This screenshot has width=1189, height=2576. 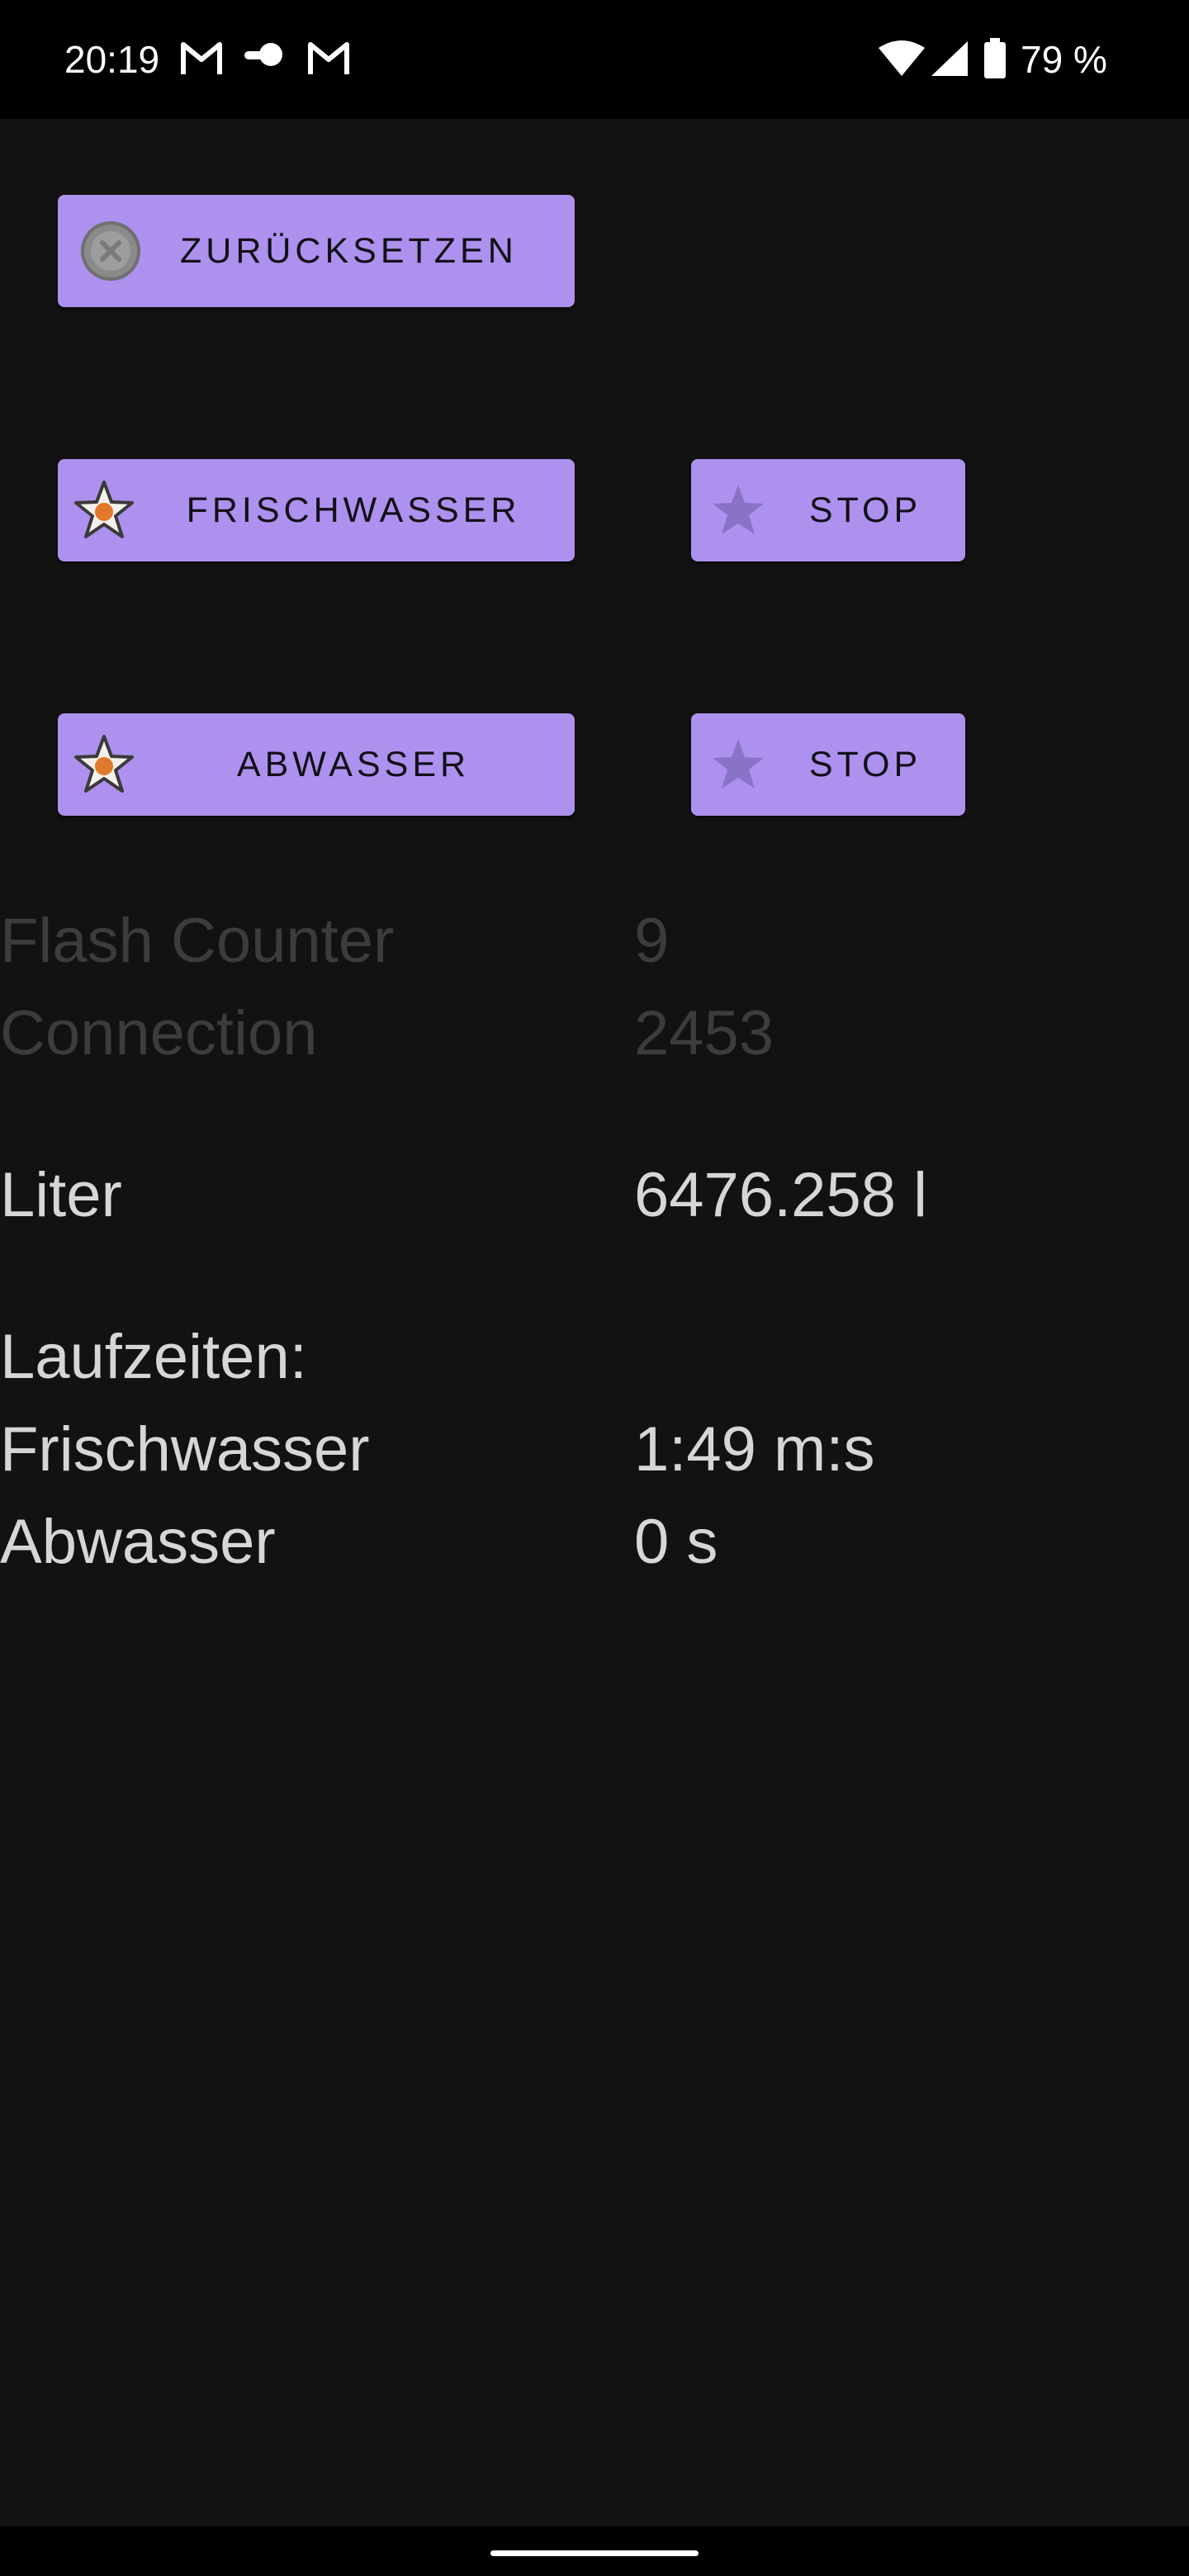 I want to click on reset-icon, so click(x=110, y=251).